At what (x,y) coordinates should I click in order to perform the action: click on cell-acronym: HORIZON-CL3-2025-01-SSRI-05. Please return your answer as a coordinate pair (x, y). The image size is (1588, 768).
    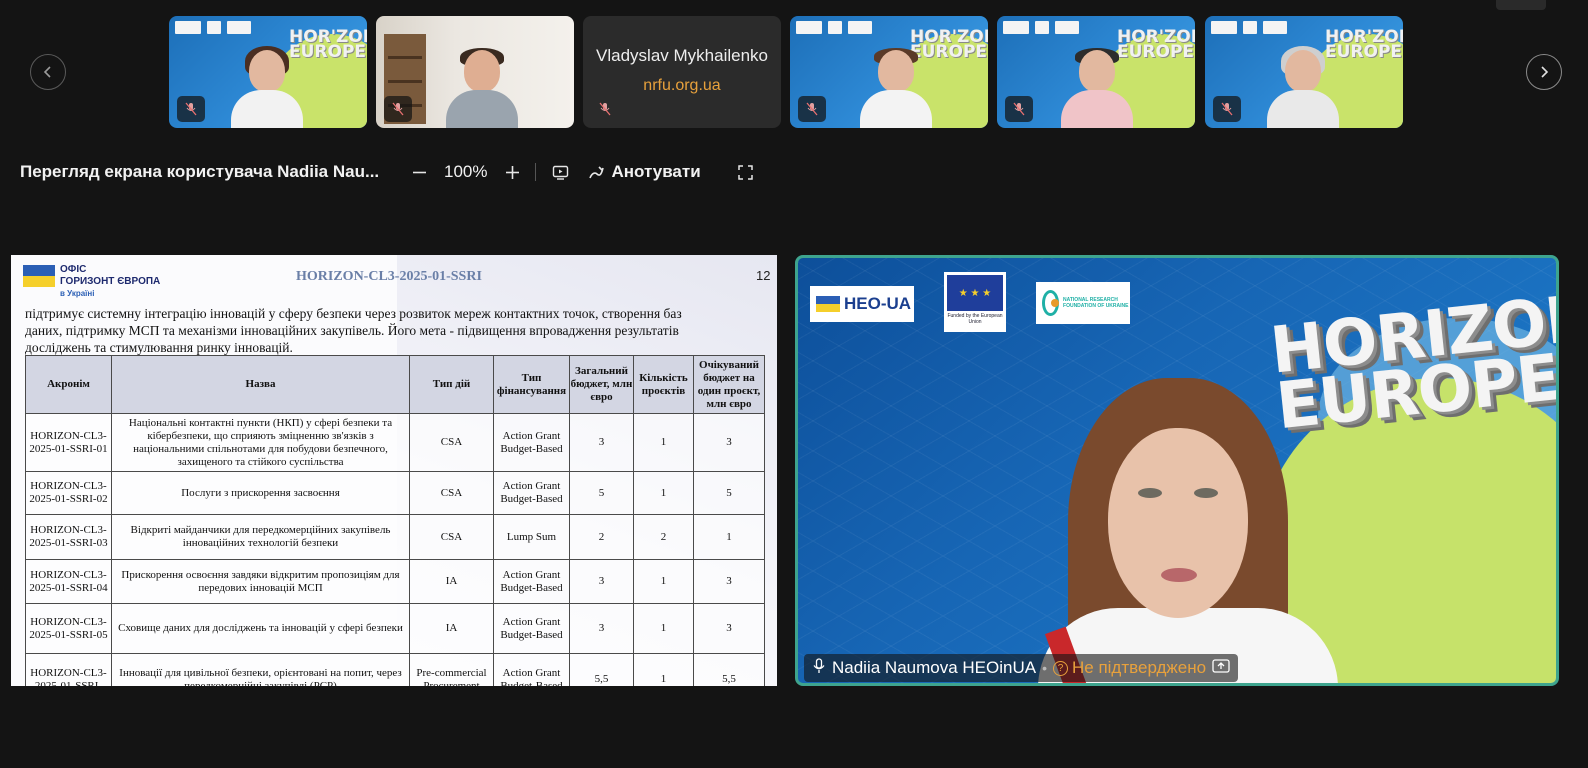
    Looking at the image, I should click on (68, 628).